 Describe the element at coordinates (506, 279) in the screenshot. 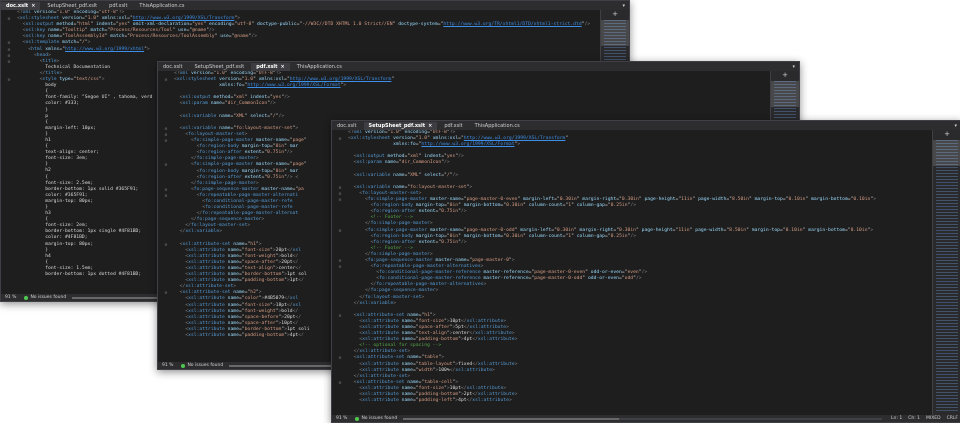

I see `code-token: master-reference` at that location.